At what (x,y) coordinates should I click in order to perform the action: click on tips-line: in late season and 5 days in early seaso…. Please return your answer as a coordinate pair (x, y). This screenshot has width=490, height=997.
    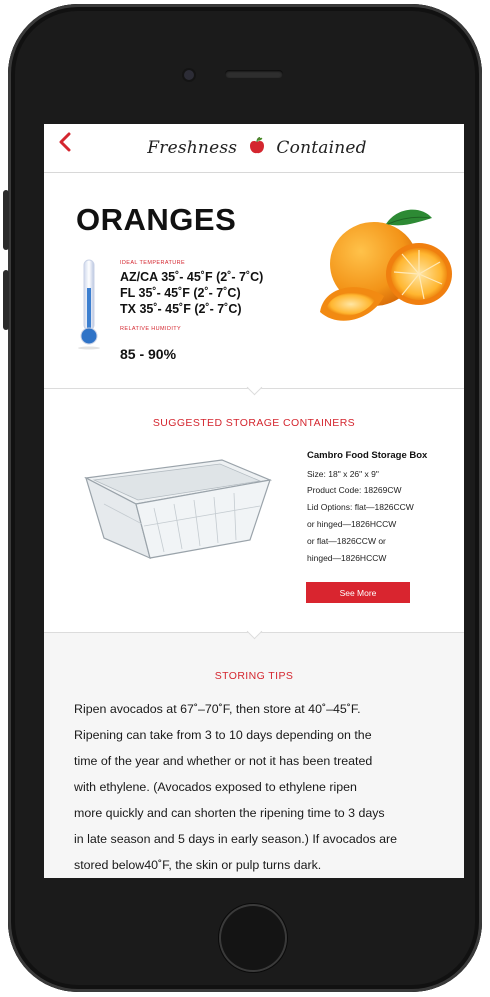
    Looking at the image, I should click on (236, 839).